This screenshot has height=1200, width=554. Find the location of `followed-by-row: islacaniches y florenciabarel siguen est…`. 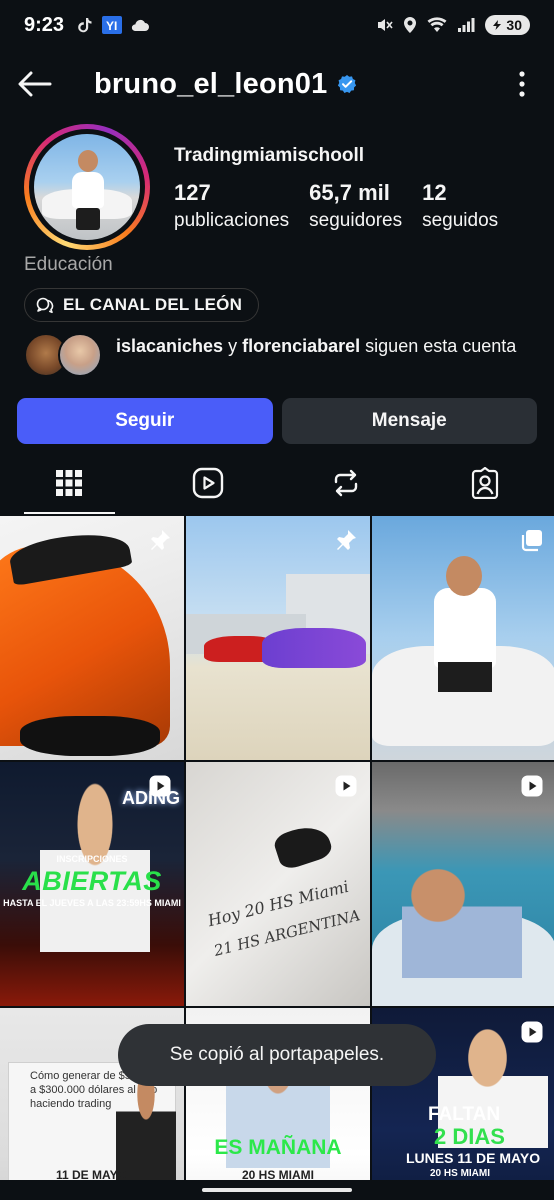

followed-by-row: islacaniches y florenciabarel siguen est… is located at coordinates (279, 356).